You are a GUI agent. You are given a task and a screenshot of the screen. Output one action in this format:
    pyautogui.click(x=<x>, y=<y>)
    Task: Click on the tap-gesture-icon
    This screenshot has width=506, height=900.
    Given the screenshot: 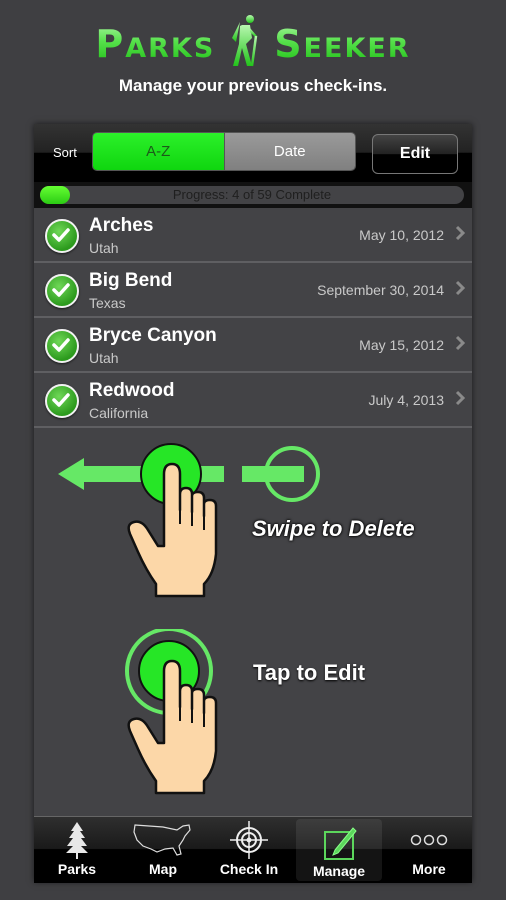 What is the action you would take?
    pyautogui.click(x=171, y=712)
    